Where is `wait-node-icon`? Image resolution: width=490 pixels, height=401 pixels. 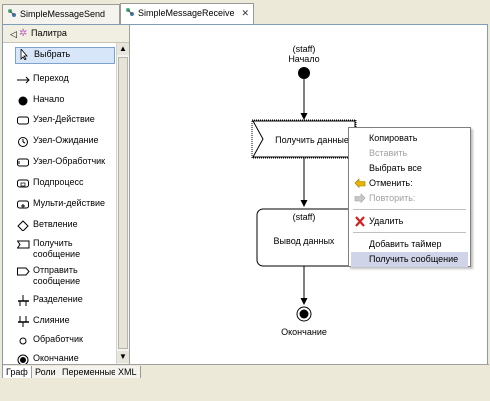
wait-node-icon is located at coordinates (23, 142).